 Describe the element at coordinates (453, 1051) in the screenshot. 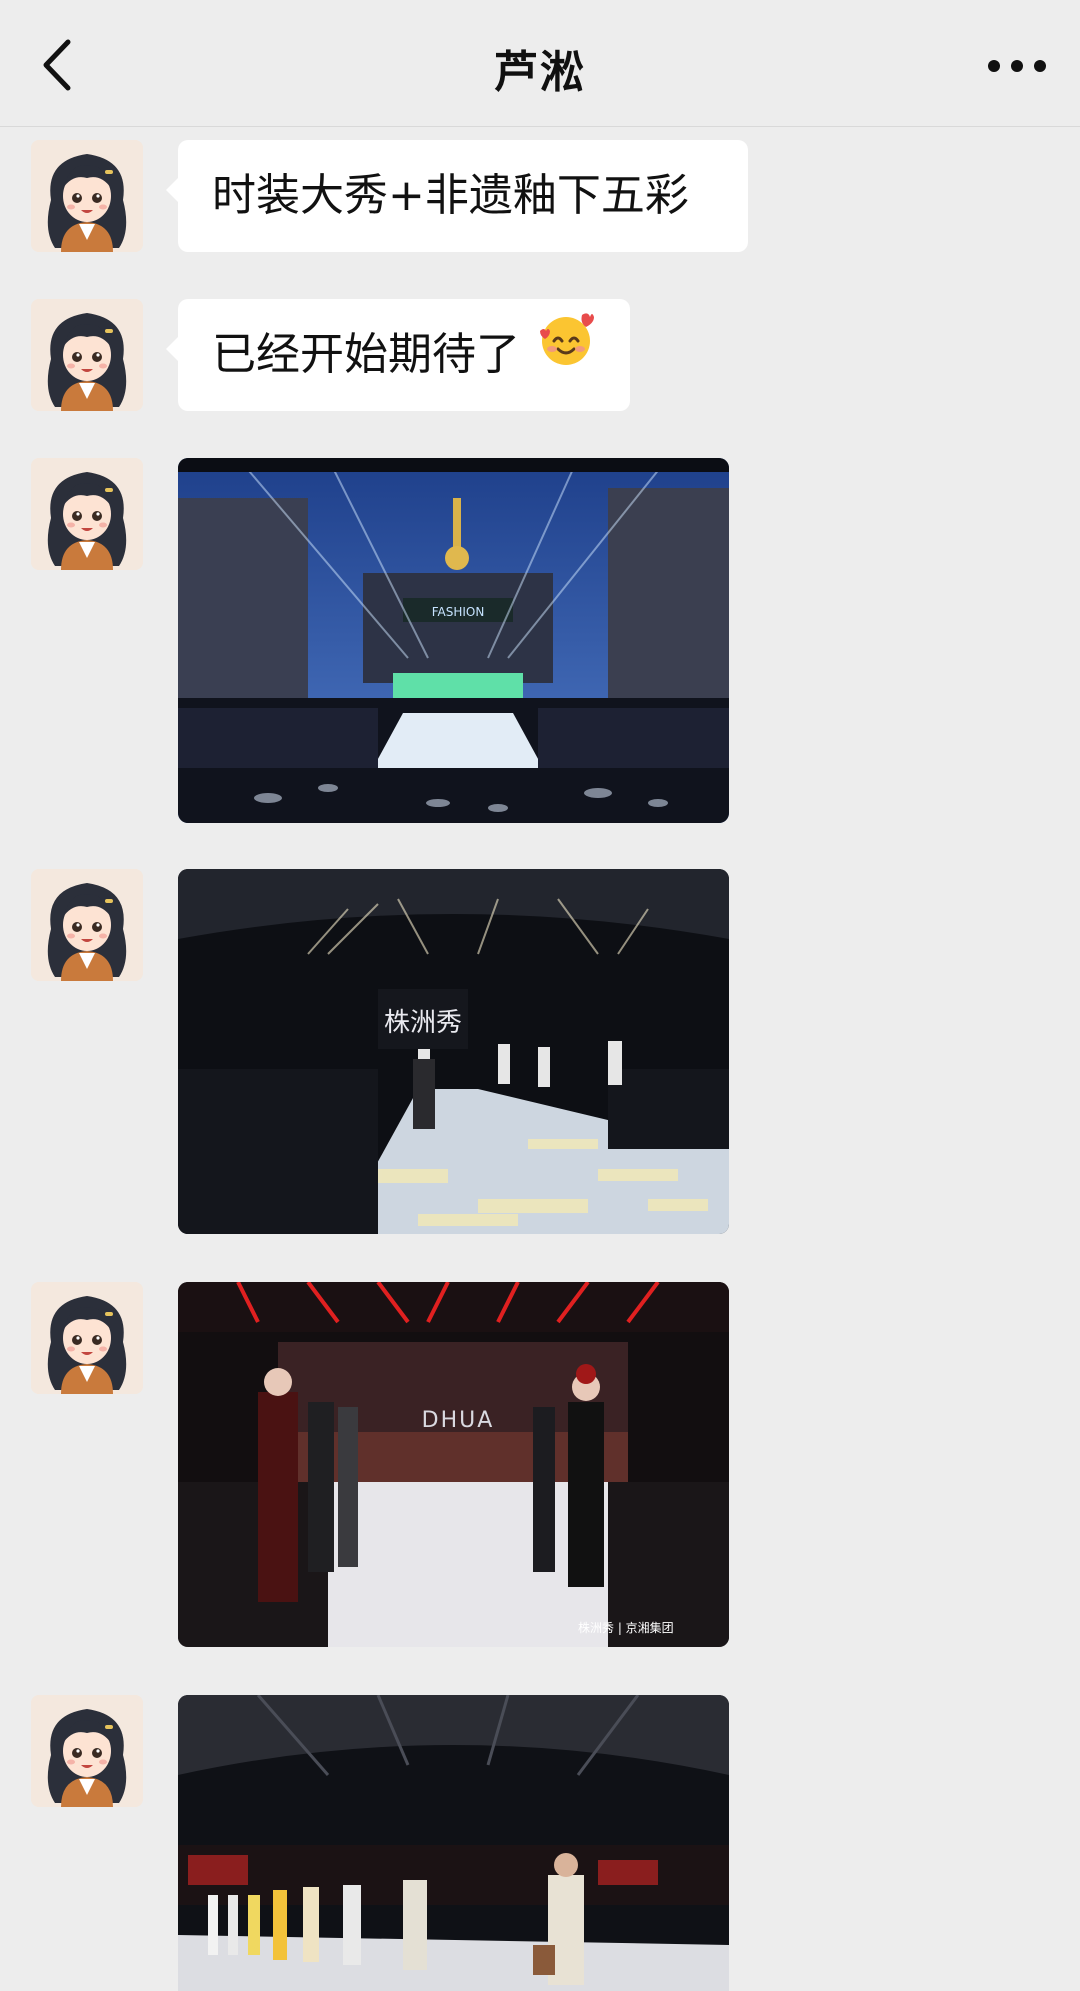

I see `photo-indoor-runway: 株洲秀` at that location.